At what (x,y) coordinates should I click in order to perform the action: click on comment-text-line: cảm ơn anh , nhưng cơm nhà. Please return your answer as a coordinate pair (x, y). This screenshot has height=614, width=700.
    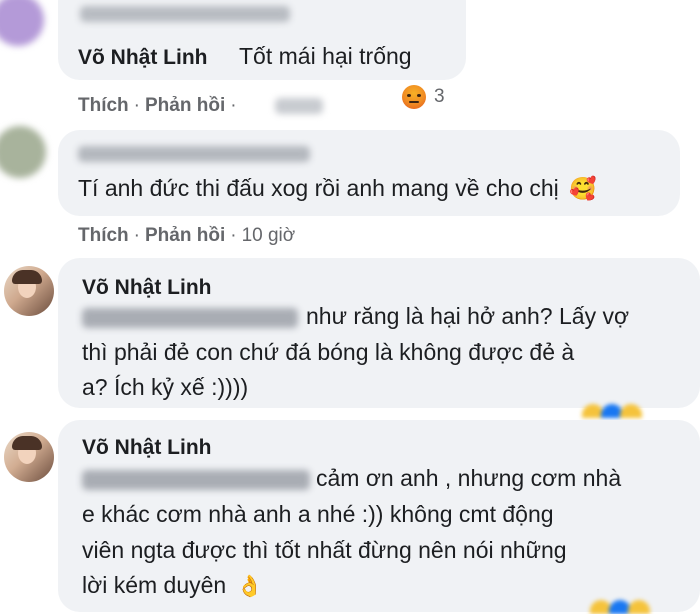
    Looking at the image, I should click on (469, 478).